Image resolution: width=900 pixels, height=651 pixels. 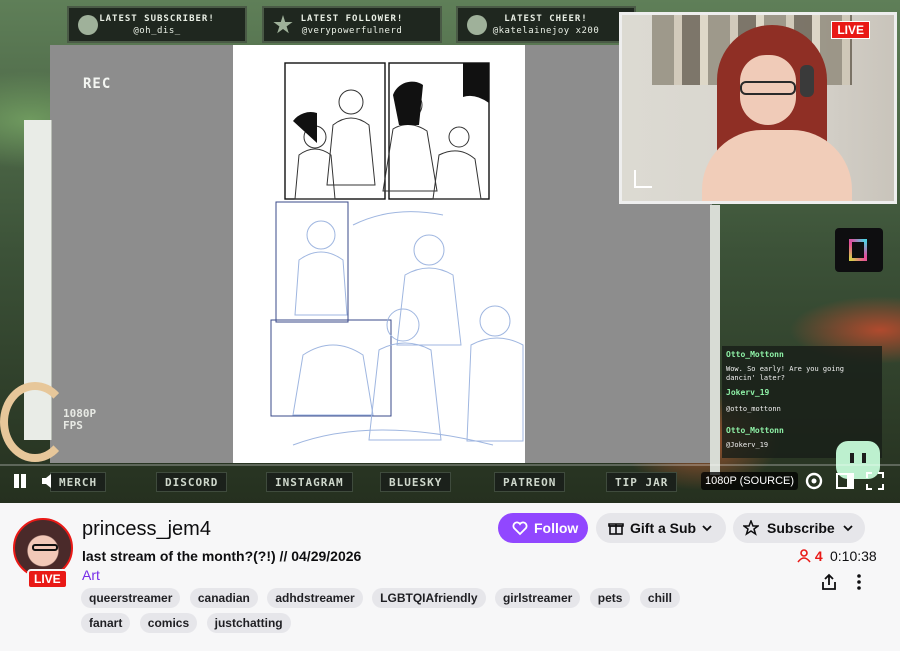 I want to click on chat-message: Otto_Mottonn @Jokerv_19, so click(x=755, y=438).